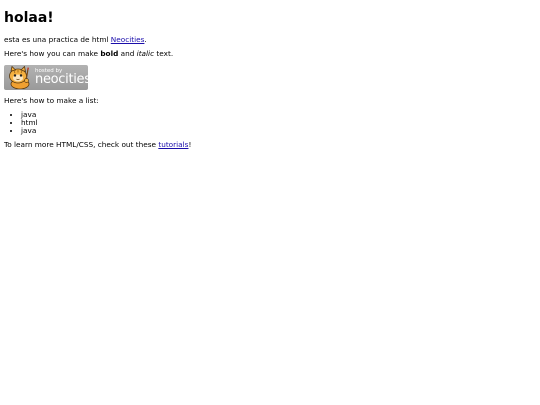  Describe the element at coordinates (109, 54) in the screenshot. I see `bold-text: bold` at that location.